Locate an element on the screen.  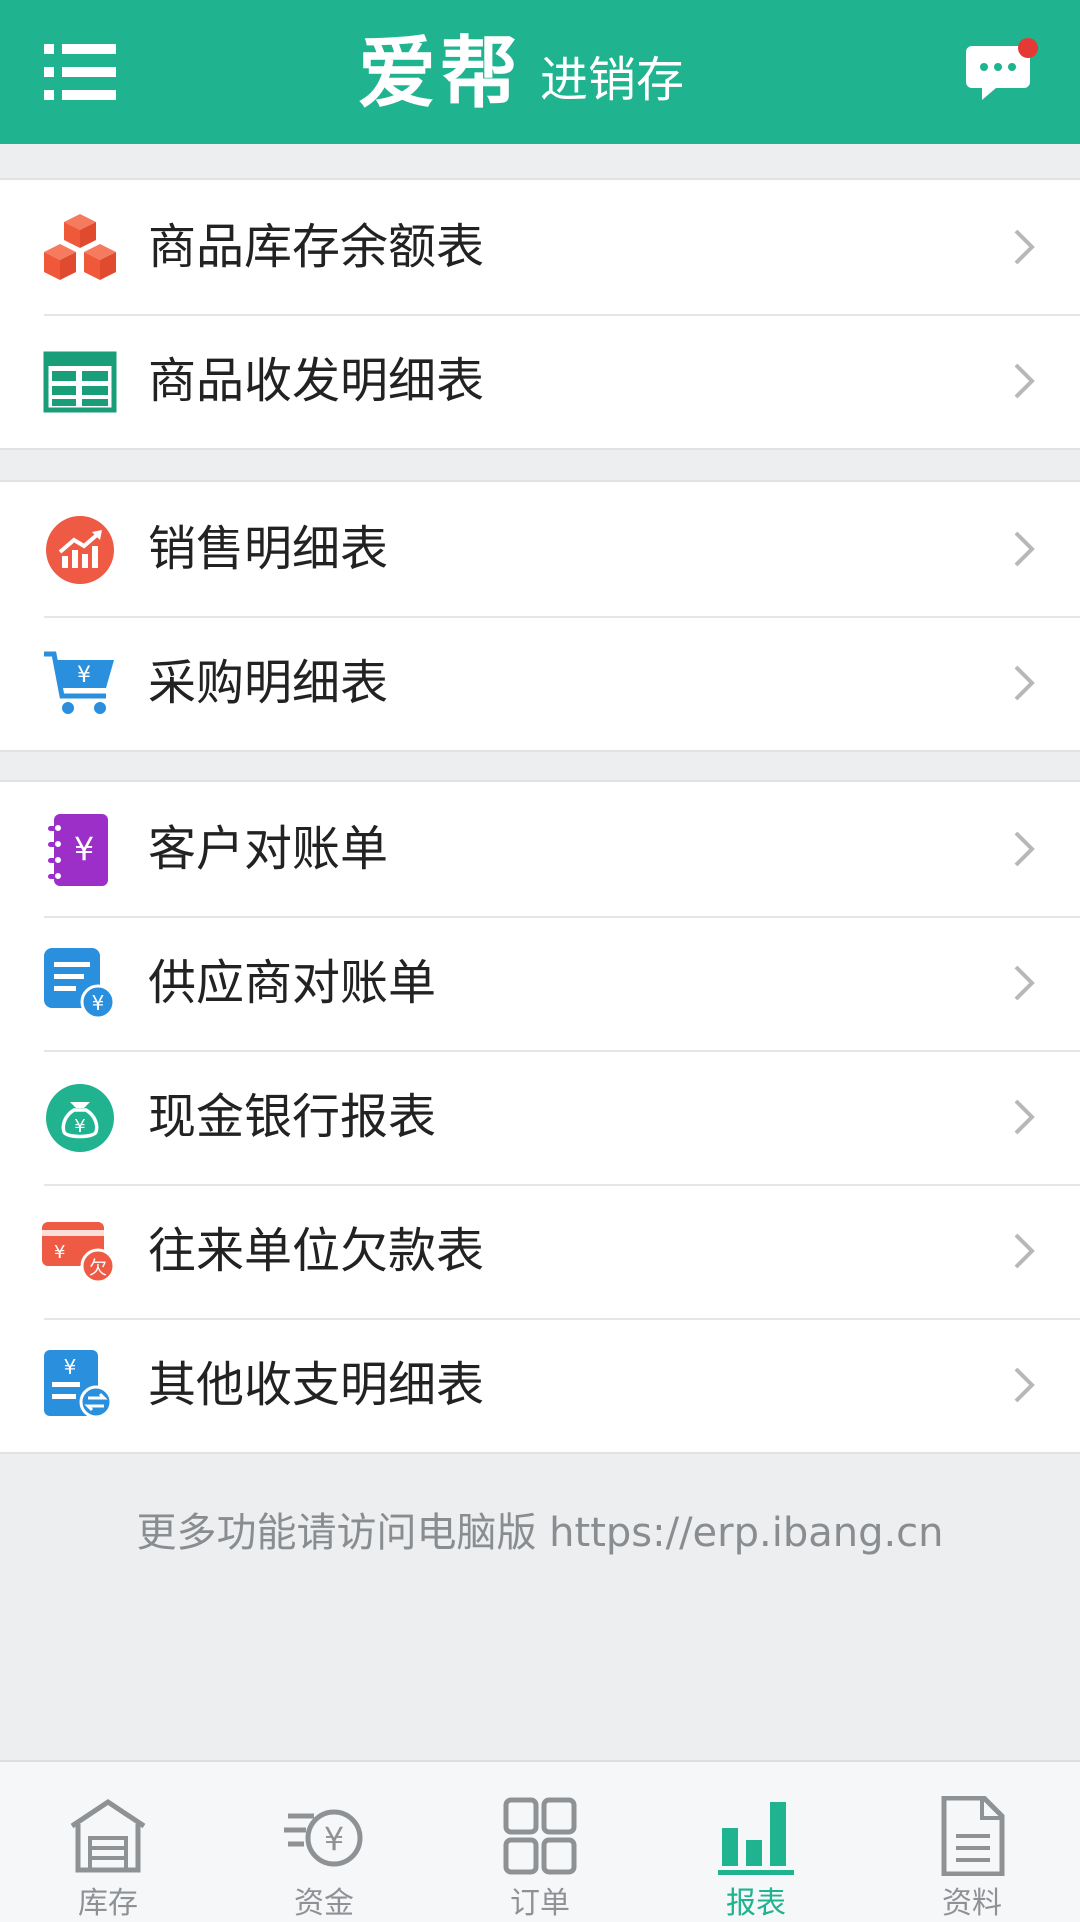
money-bag-icon: ¥ is located at coordinates (80, 1118).